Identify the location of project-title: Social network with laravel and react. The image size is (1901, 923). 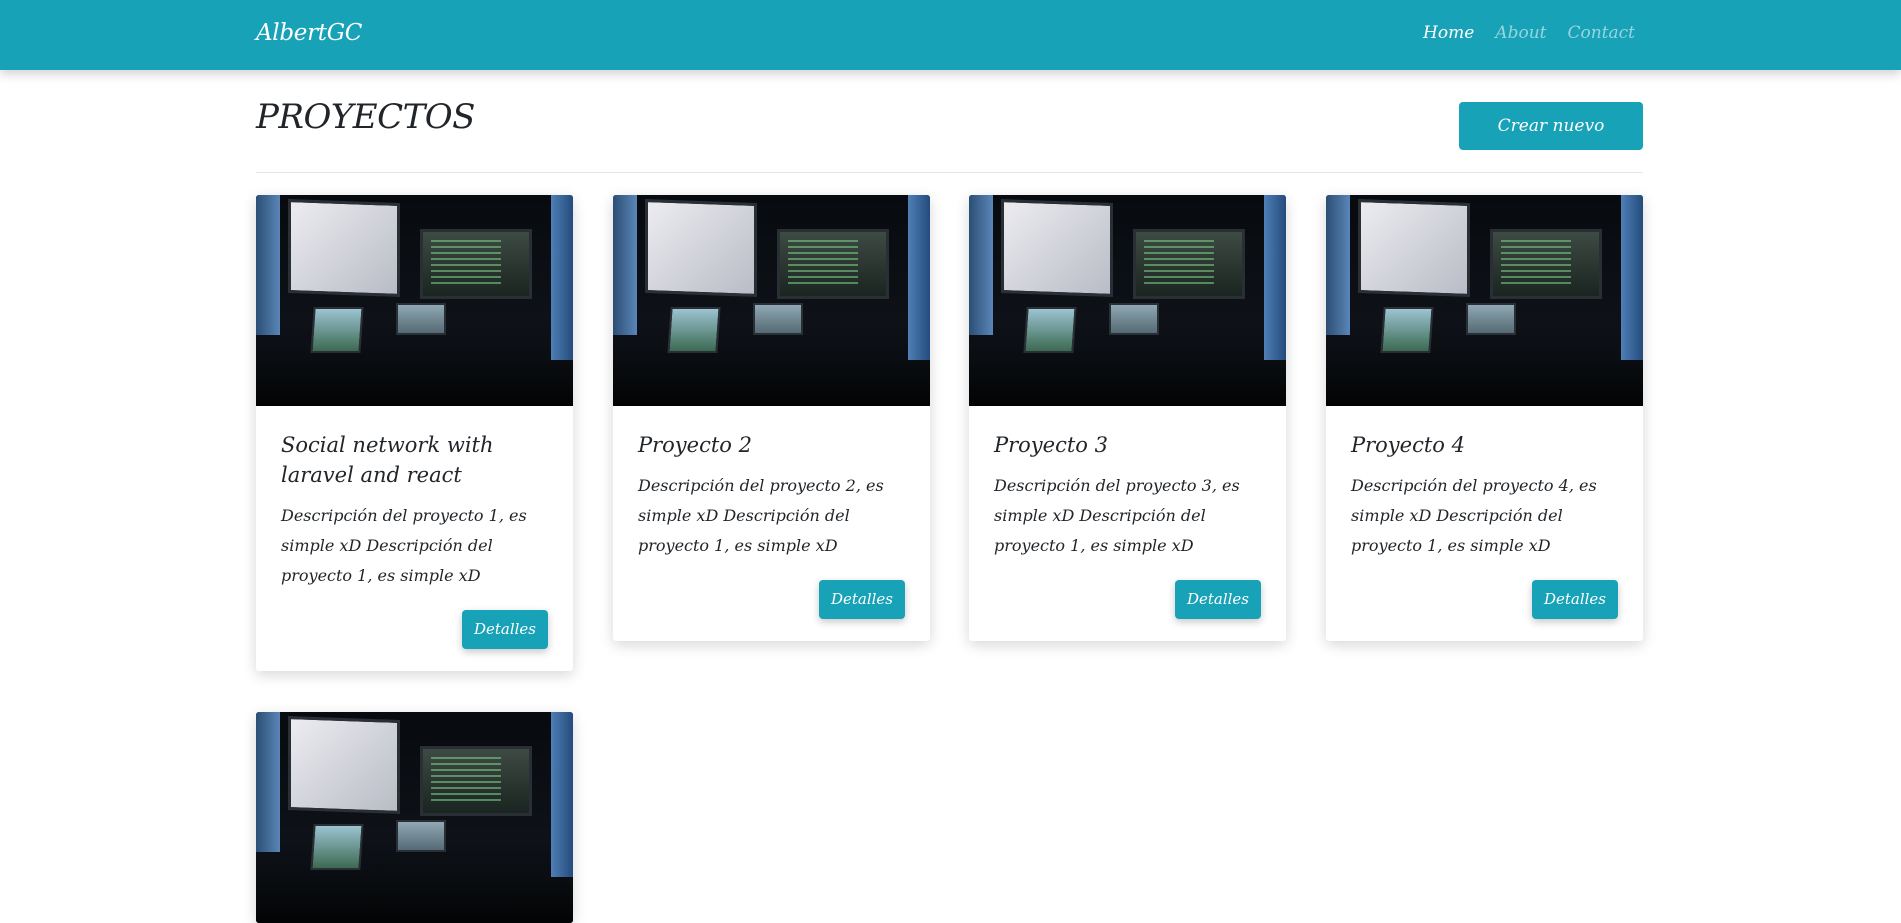
(387, 460).